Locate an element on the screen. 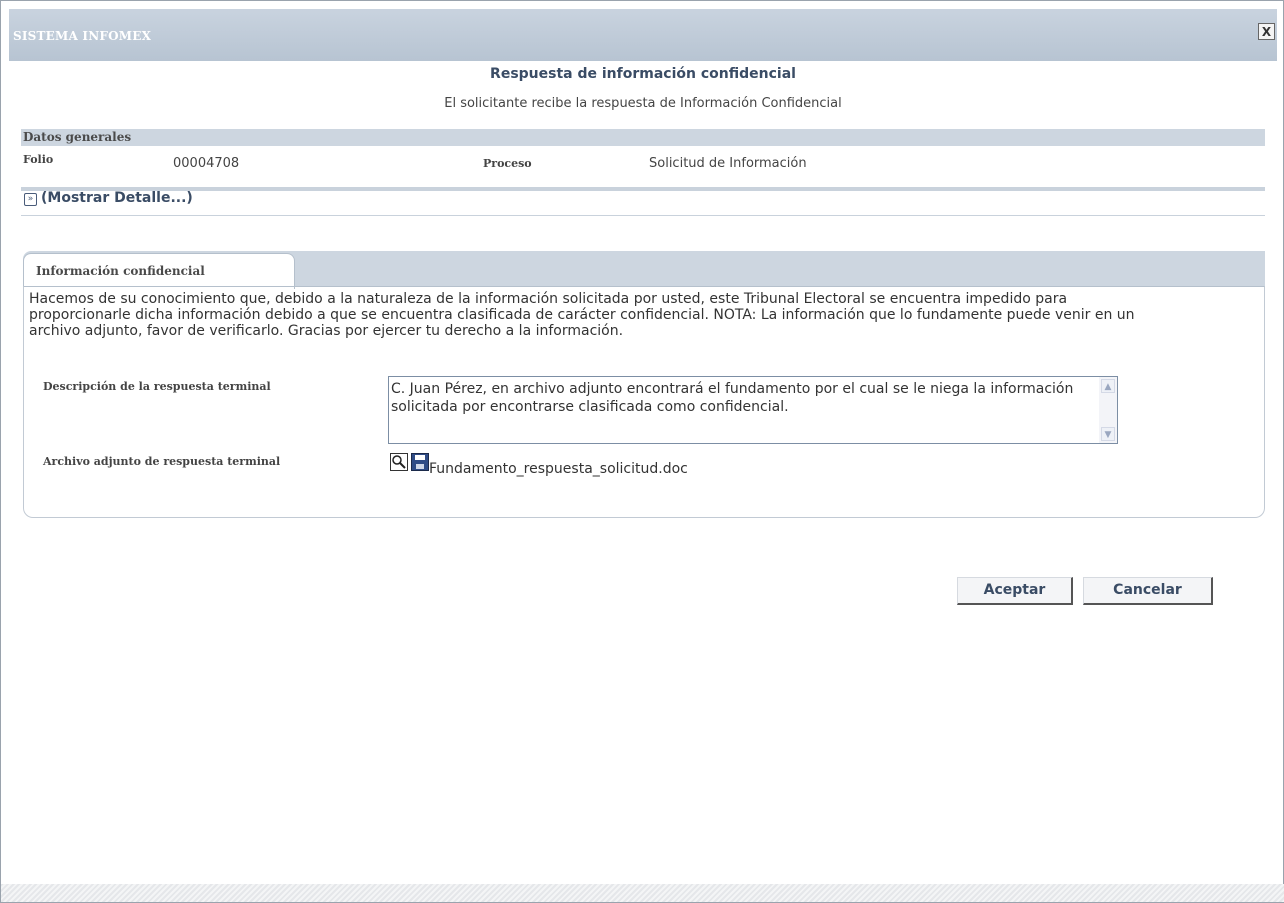 The height and width of the screenshot is (903, 1284). resize-strip is located at coordinates (642, 893).